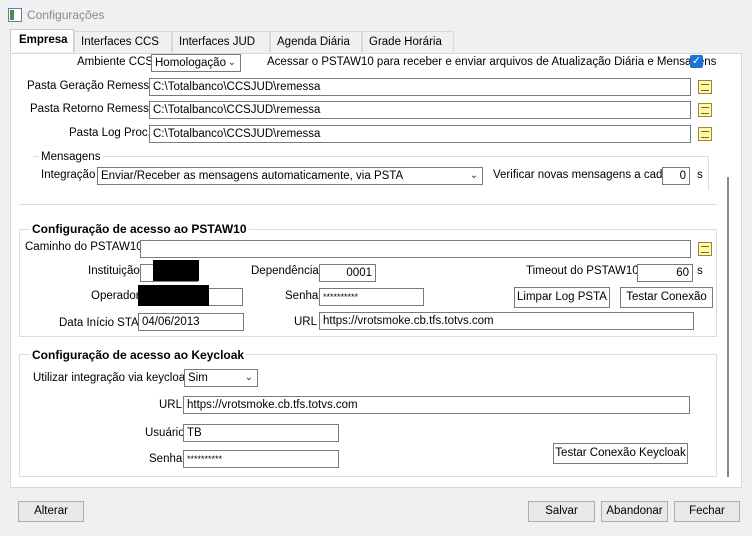  I want to click on pasta-retorno-input: C:\Totalbanco\CCSJUD\remessa, so click(420, 110).